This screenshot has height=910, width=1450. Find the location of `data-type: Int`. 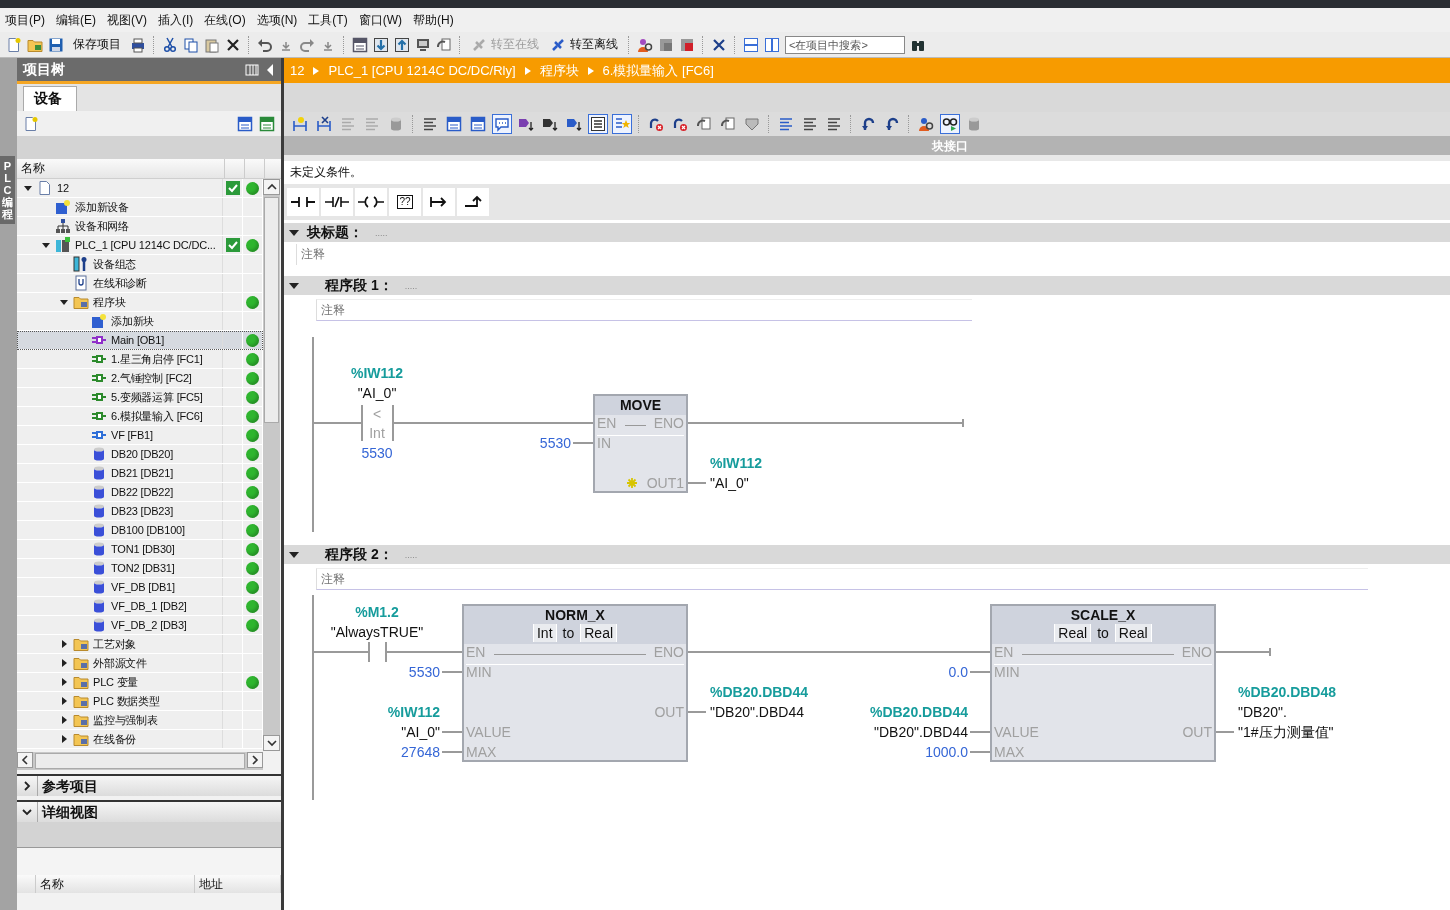

data-type: Int is located at coordinates (544, 633).